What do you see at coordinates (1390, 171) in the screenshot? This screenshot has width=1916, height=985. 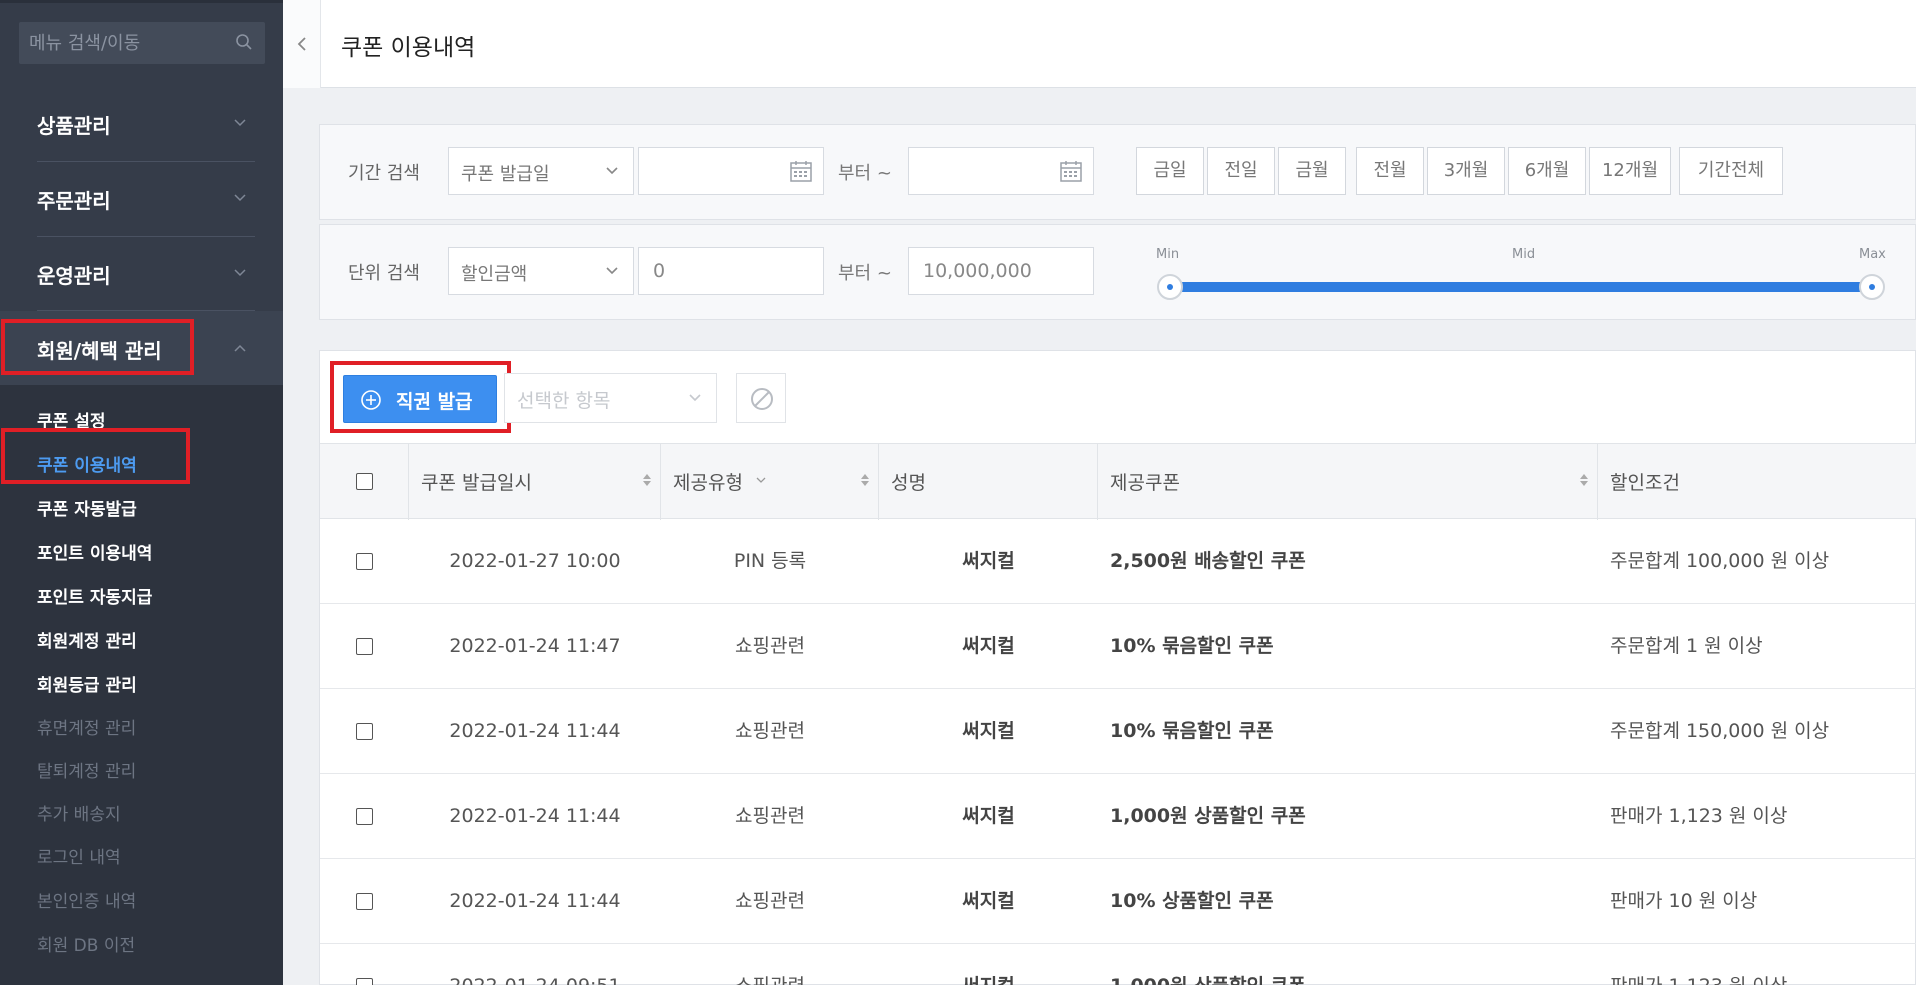 I see `period-button-last-month: 전월` at bounding box center [1390, 171].